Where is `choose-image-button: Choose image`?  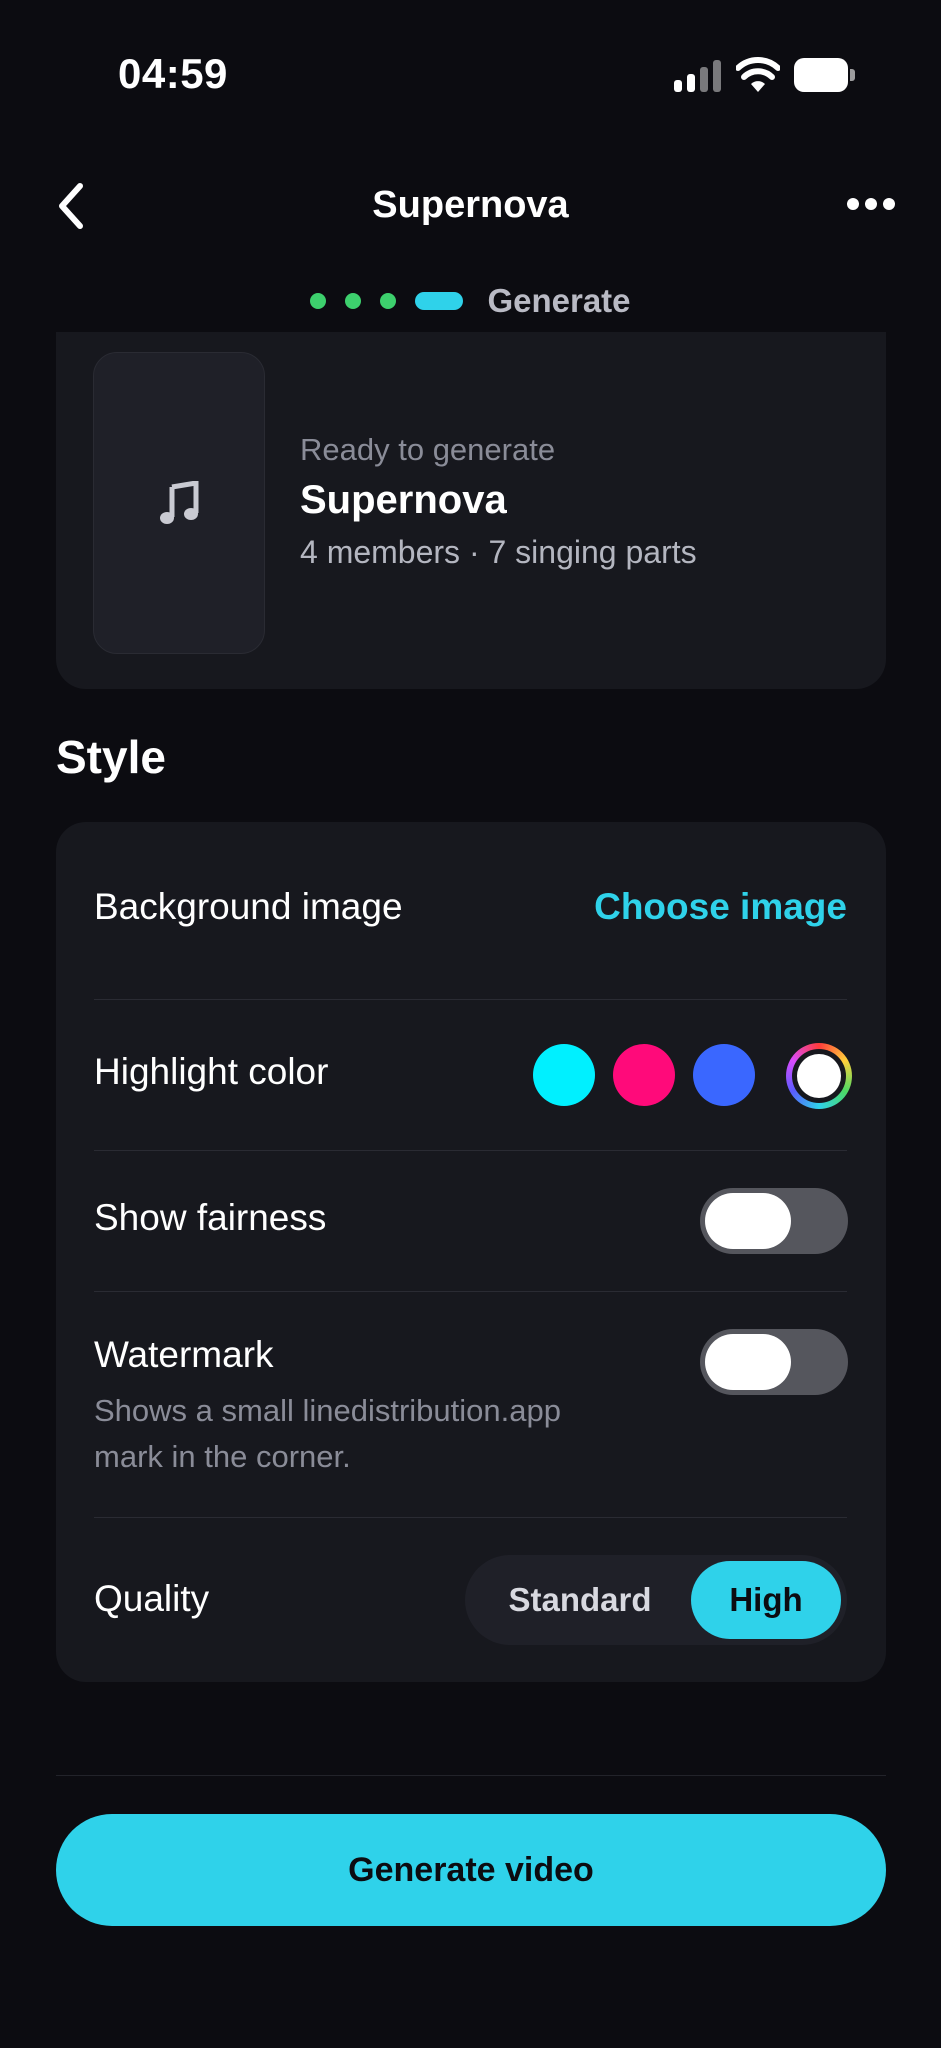 choose-image-button: Choose image is located at coordinates (720, 907).